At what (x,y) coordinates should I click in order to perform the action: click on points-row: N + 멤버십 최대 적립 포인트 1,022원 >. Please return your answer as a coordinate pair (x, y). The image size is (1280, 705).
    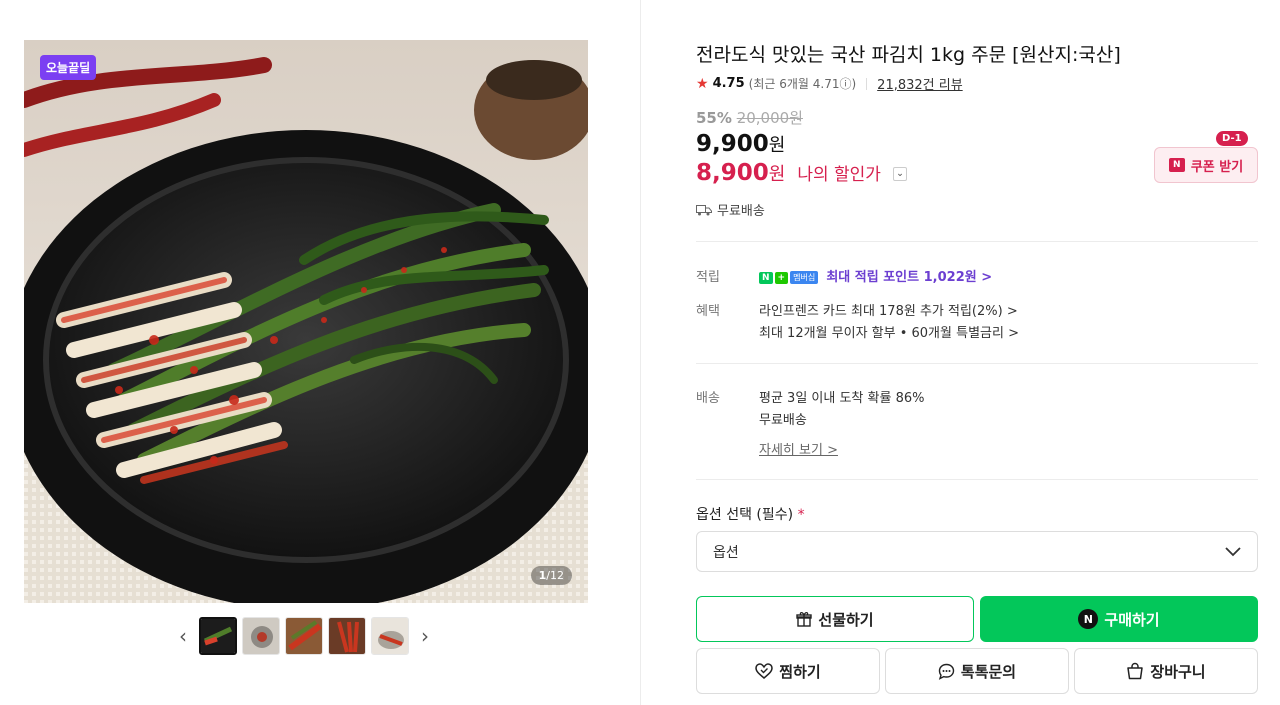
    Looking at the image, I should click on (875, 275).